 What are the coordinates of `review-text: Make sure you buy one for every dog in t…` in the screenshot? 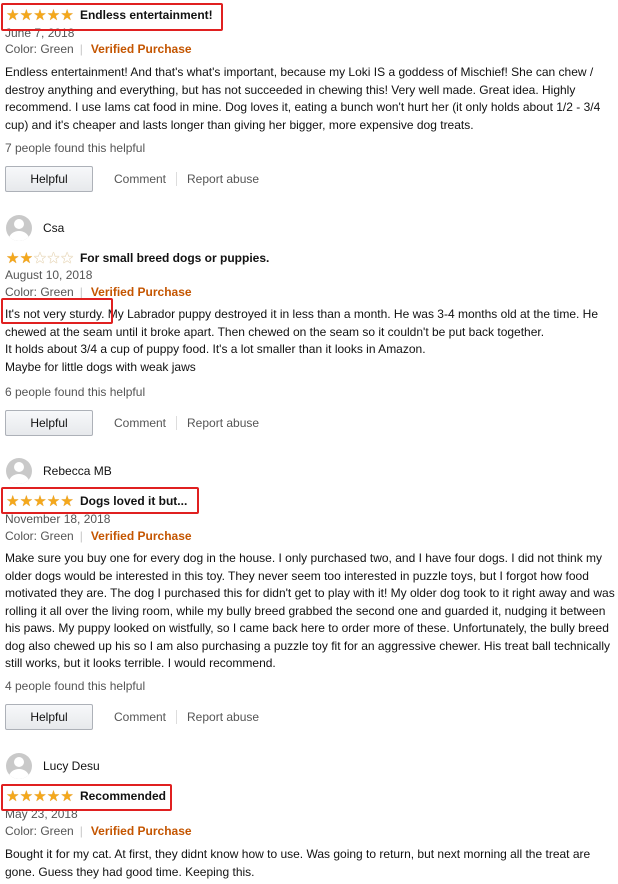 It's located at (310, 610).